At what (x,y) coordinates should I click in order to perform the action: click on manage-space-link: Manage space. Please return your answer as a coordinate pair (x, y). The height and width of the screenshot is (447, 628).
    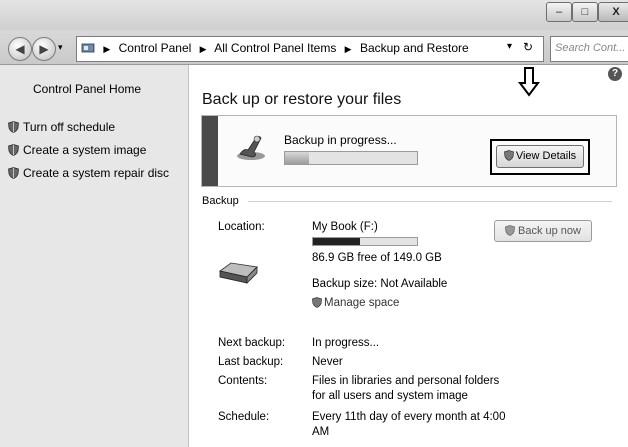
    Looking at the image, I should click on (355, 303).